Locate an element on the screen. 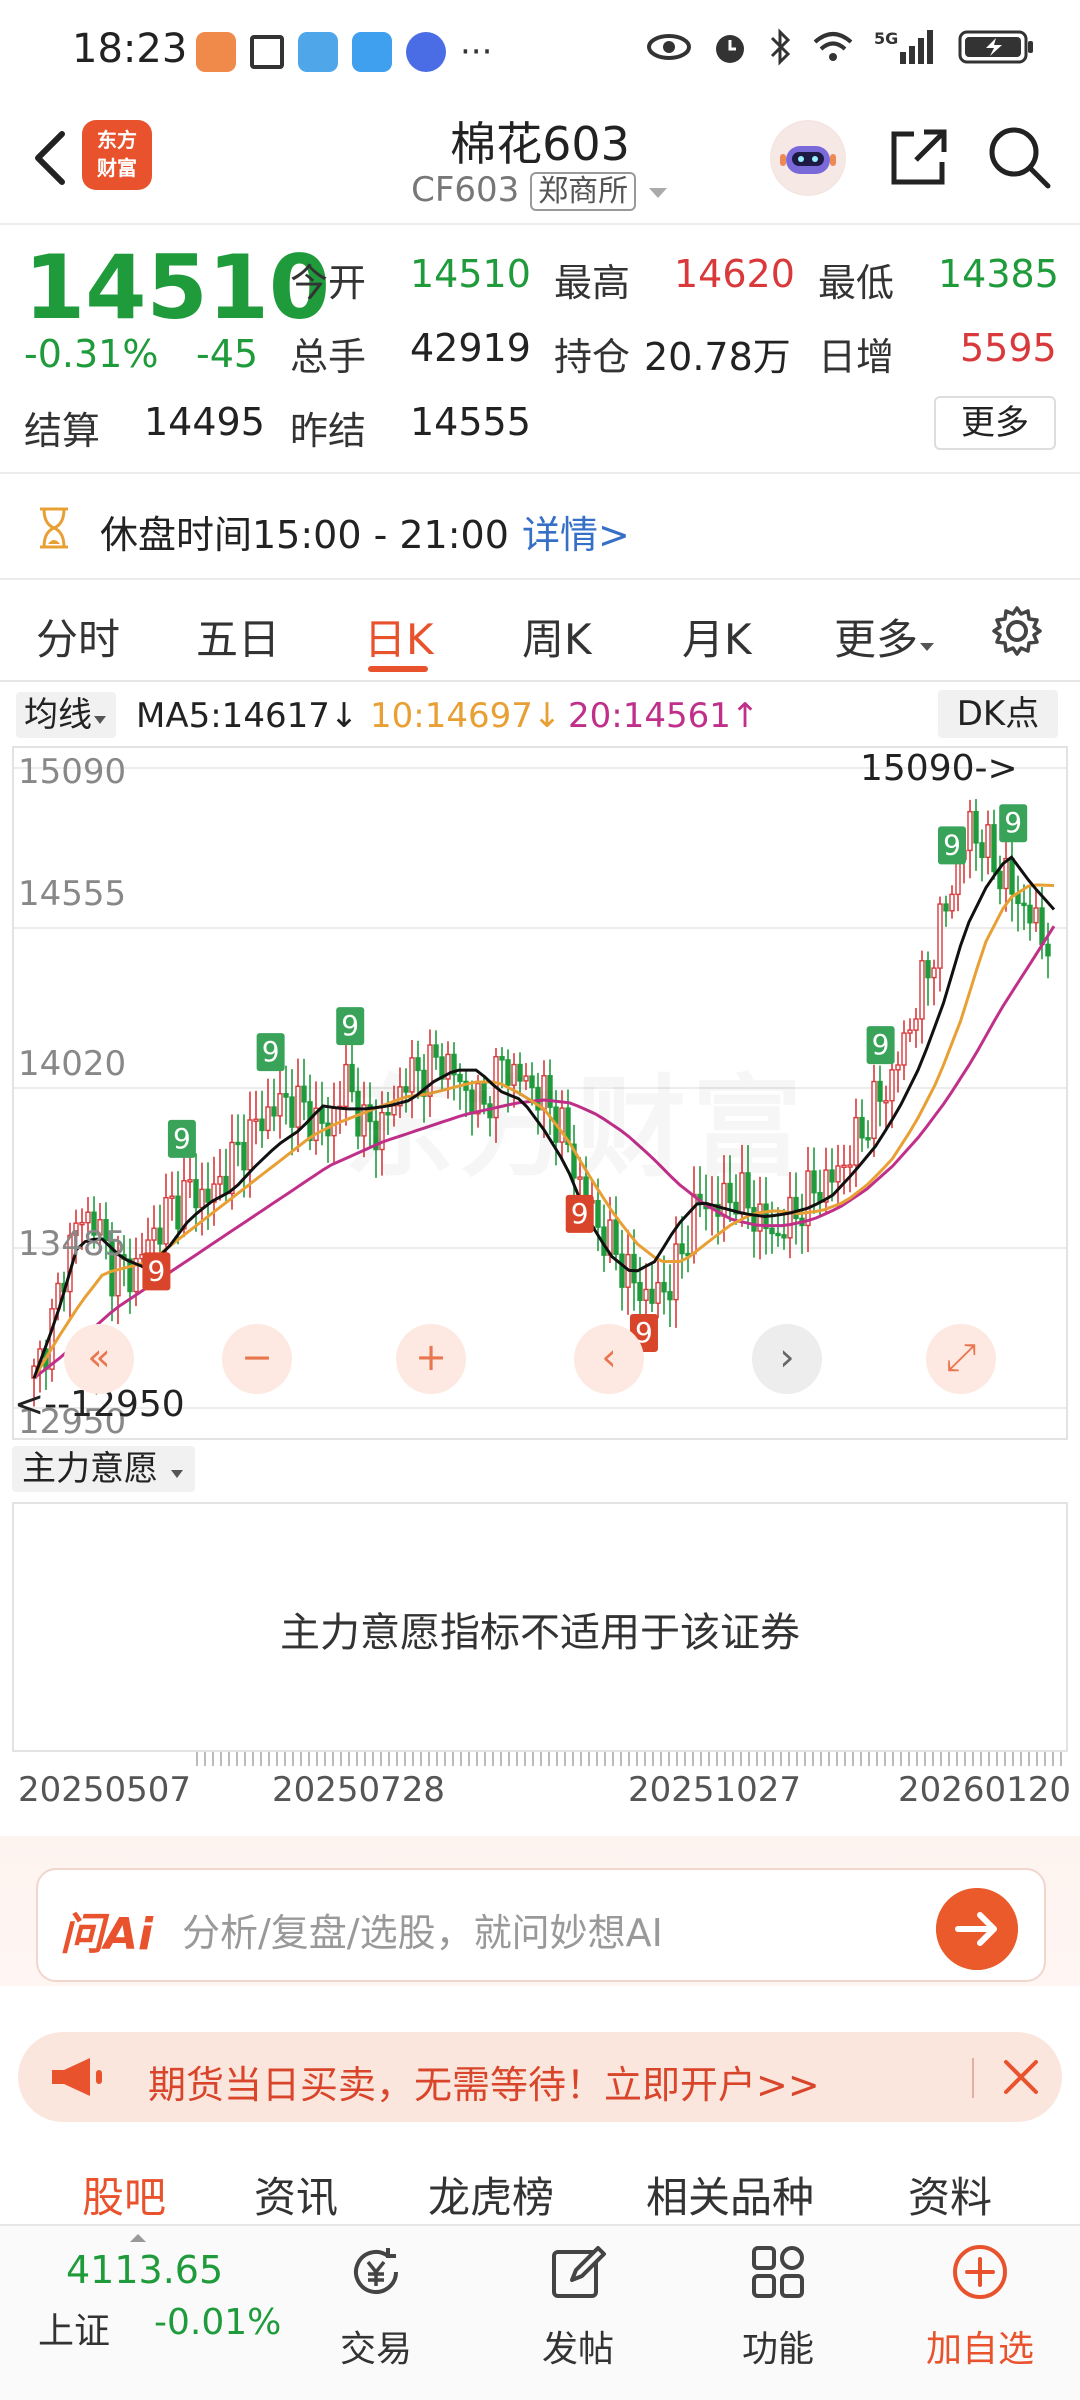 This screenshot has width=1080, height=2400. promo-banner: 期货当日买卖，无需等待！立即开户>> is located at coordinates (540, 2077).